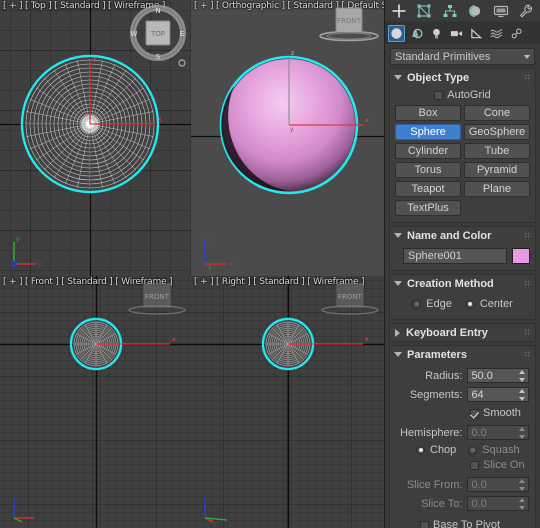  What do you see at coordinates (397, 332) in the screenshot?
I see `expand-arrow-icon` at bounding box center [397, 332].